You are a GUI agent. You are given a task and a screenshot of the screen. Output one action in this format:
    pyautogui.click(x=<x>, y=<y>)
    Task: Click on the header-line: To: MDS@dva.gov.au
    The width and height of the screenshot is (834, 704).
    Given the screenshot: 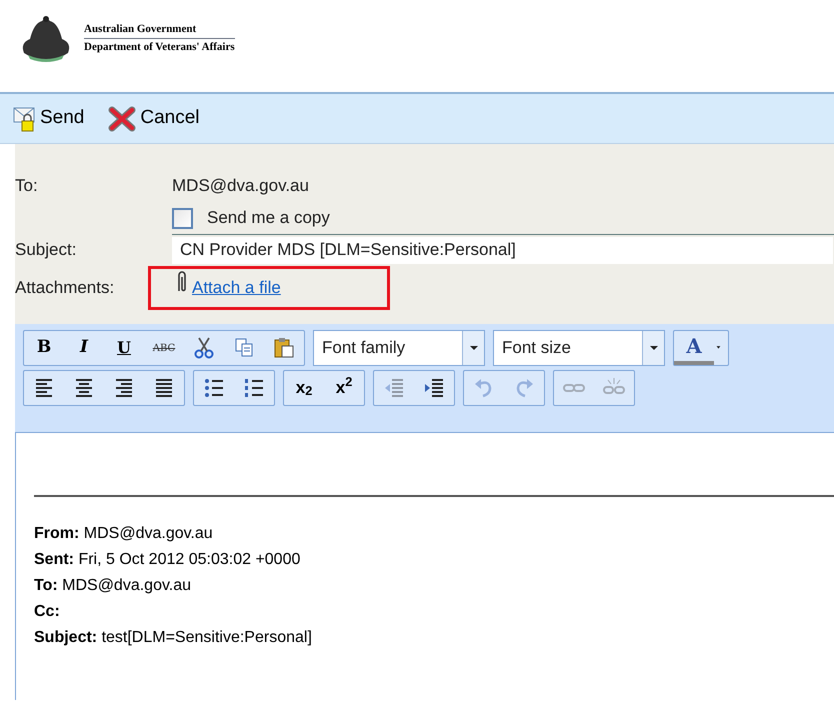 What is the action you would take?
    pyautogui.click(x=113, y=586)
    